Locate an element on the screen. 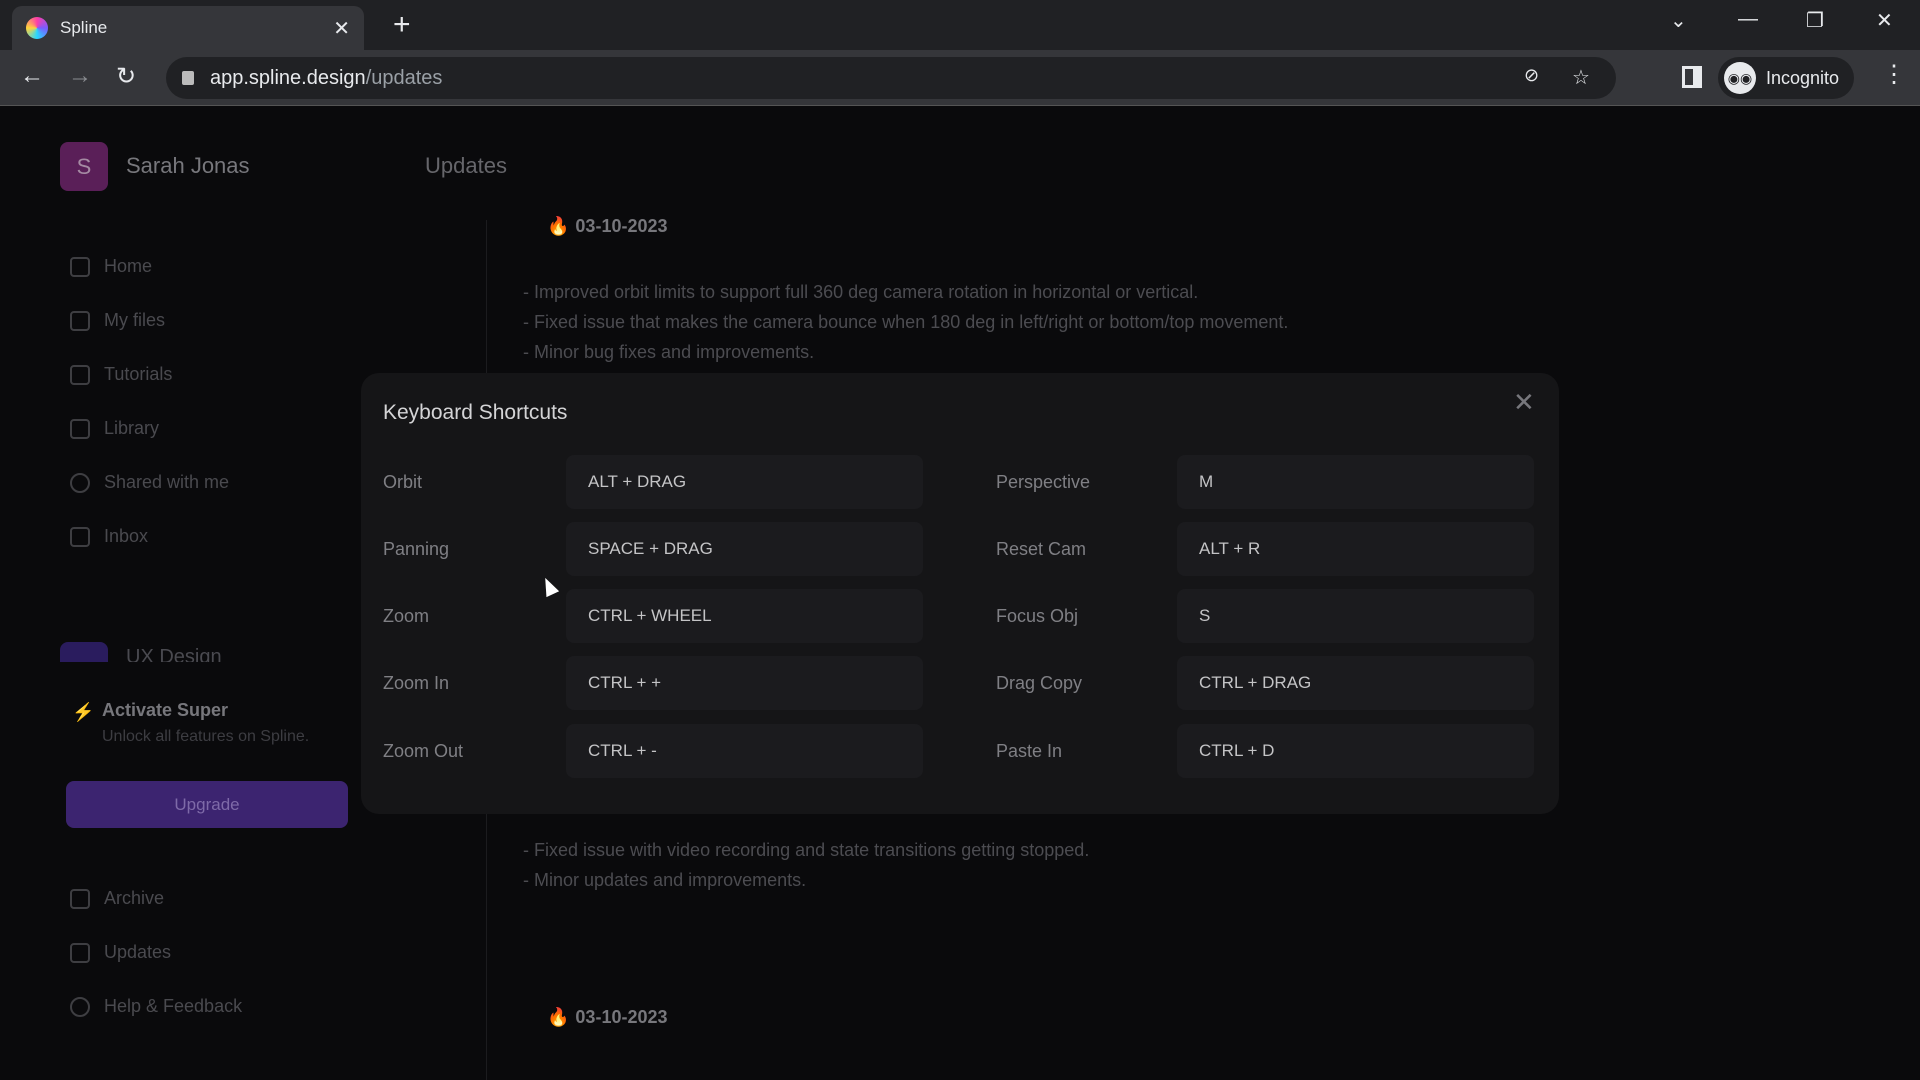 This screenshot has width=1920, height=1080. bookmark-star-icon: ☆ is located at coordinates (1581, 77).